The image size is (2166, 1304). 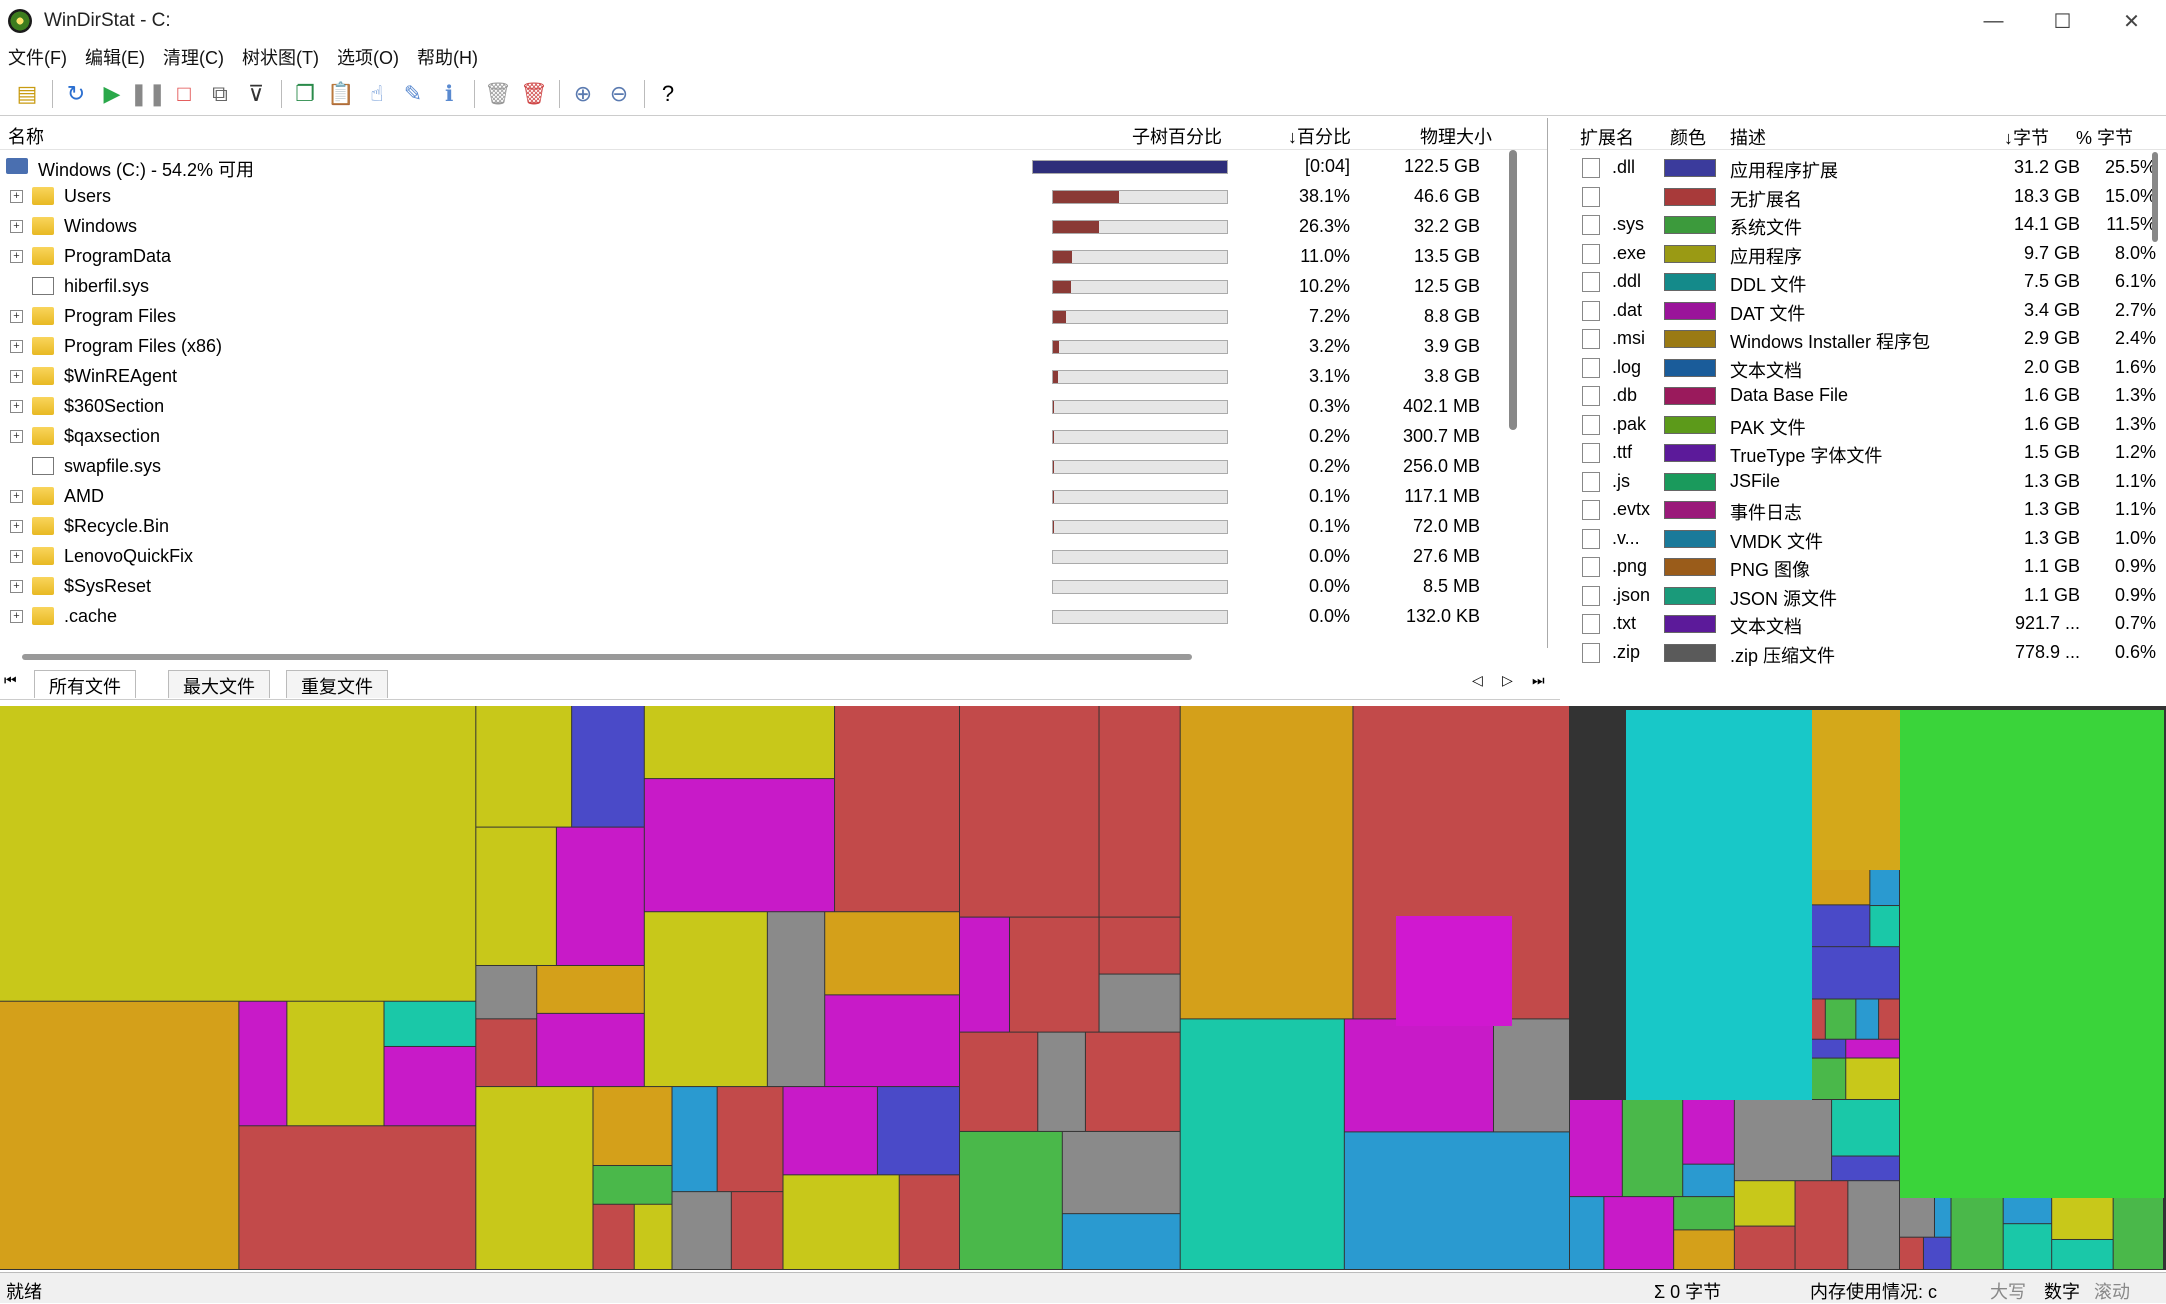 What do you see at coordinates (448, 57) in the screenshot?
I see `menu-help: 帮助(H)` at bounding box center [448, 57].